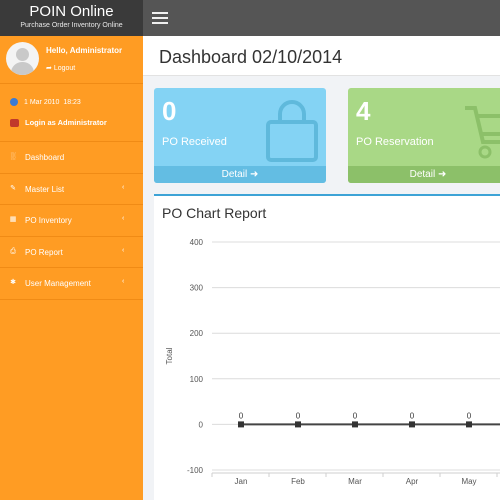 The image size is (500, 500). Describe the element at coordinates (482, 132) in the screenshot. I see `shopping-cart-icon` at that location.